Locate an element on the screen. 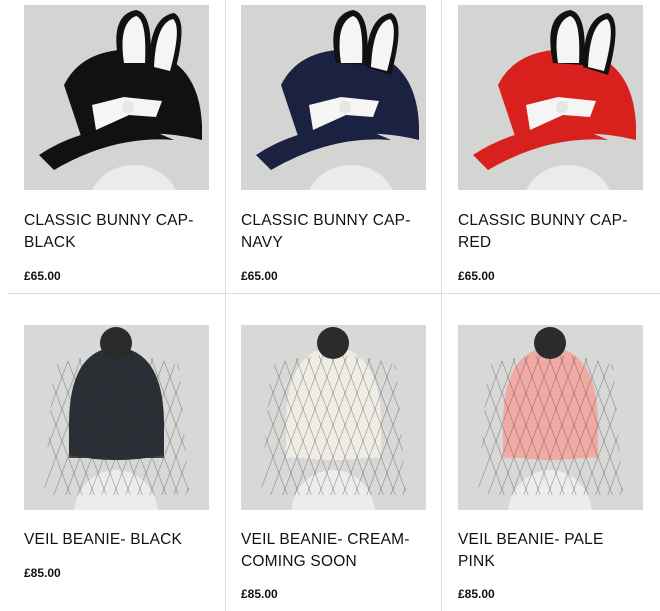 Image resolution: width=660 pixels, height=611 pixels. product-title-link: CLASSIC BUNNY CAP- NAVY is located at coordinates (333, 232).